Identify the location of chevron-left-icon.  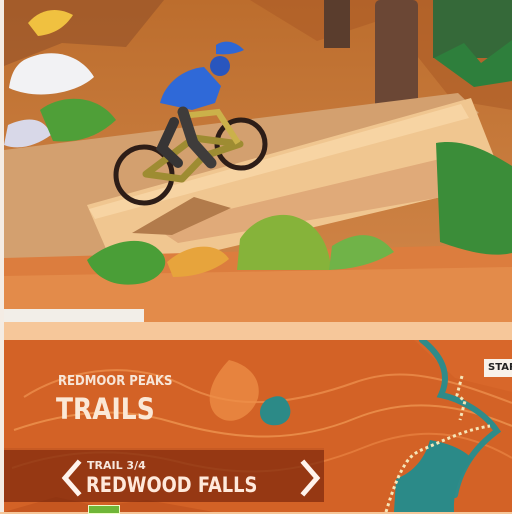
(71, 478).